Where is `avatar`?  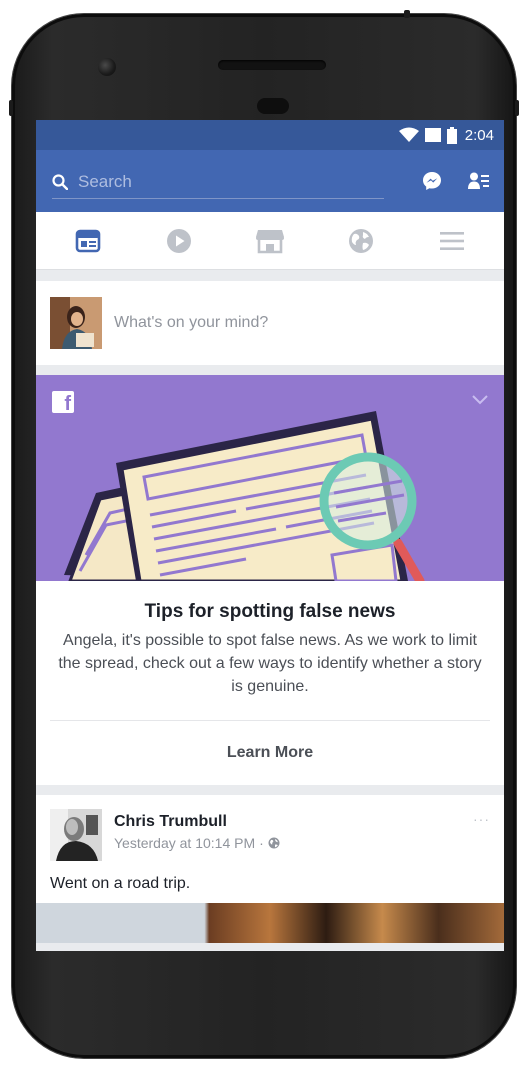 avatar is located at coordinates (76, 323).